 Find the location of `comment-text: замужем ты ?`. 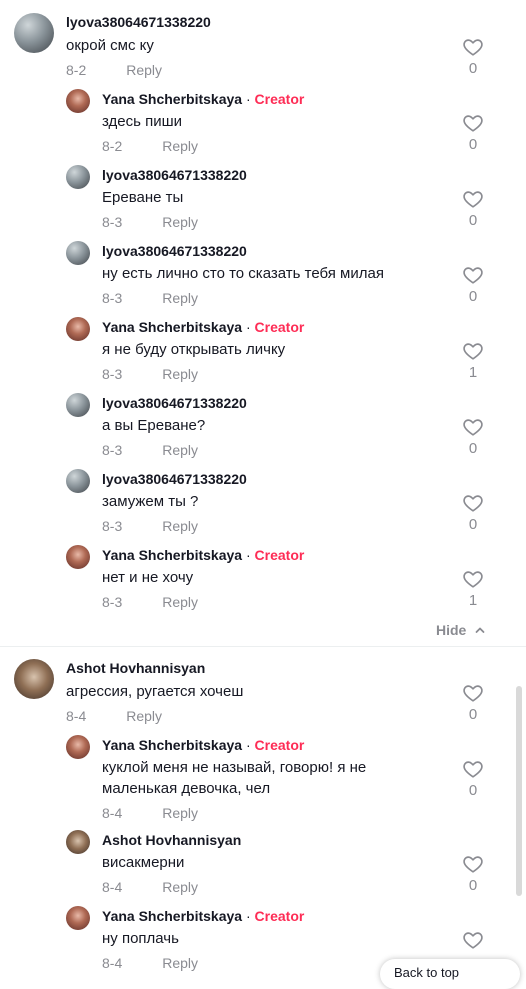

comment-text: замужем ты ? is located at coordinates (150, 501).